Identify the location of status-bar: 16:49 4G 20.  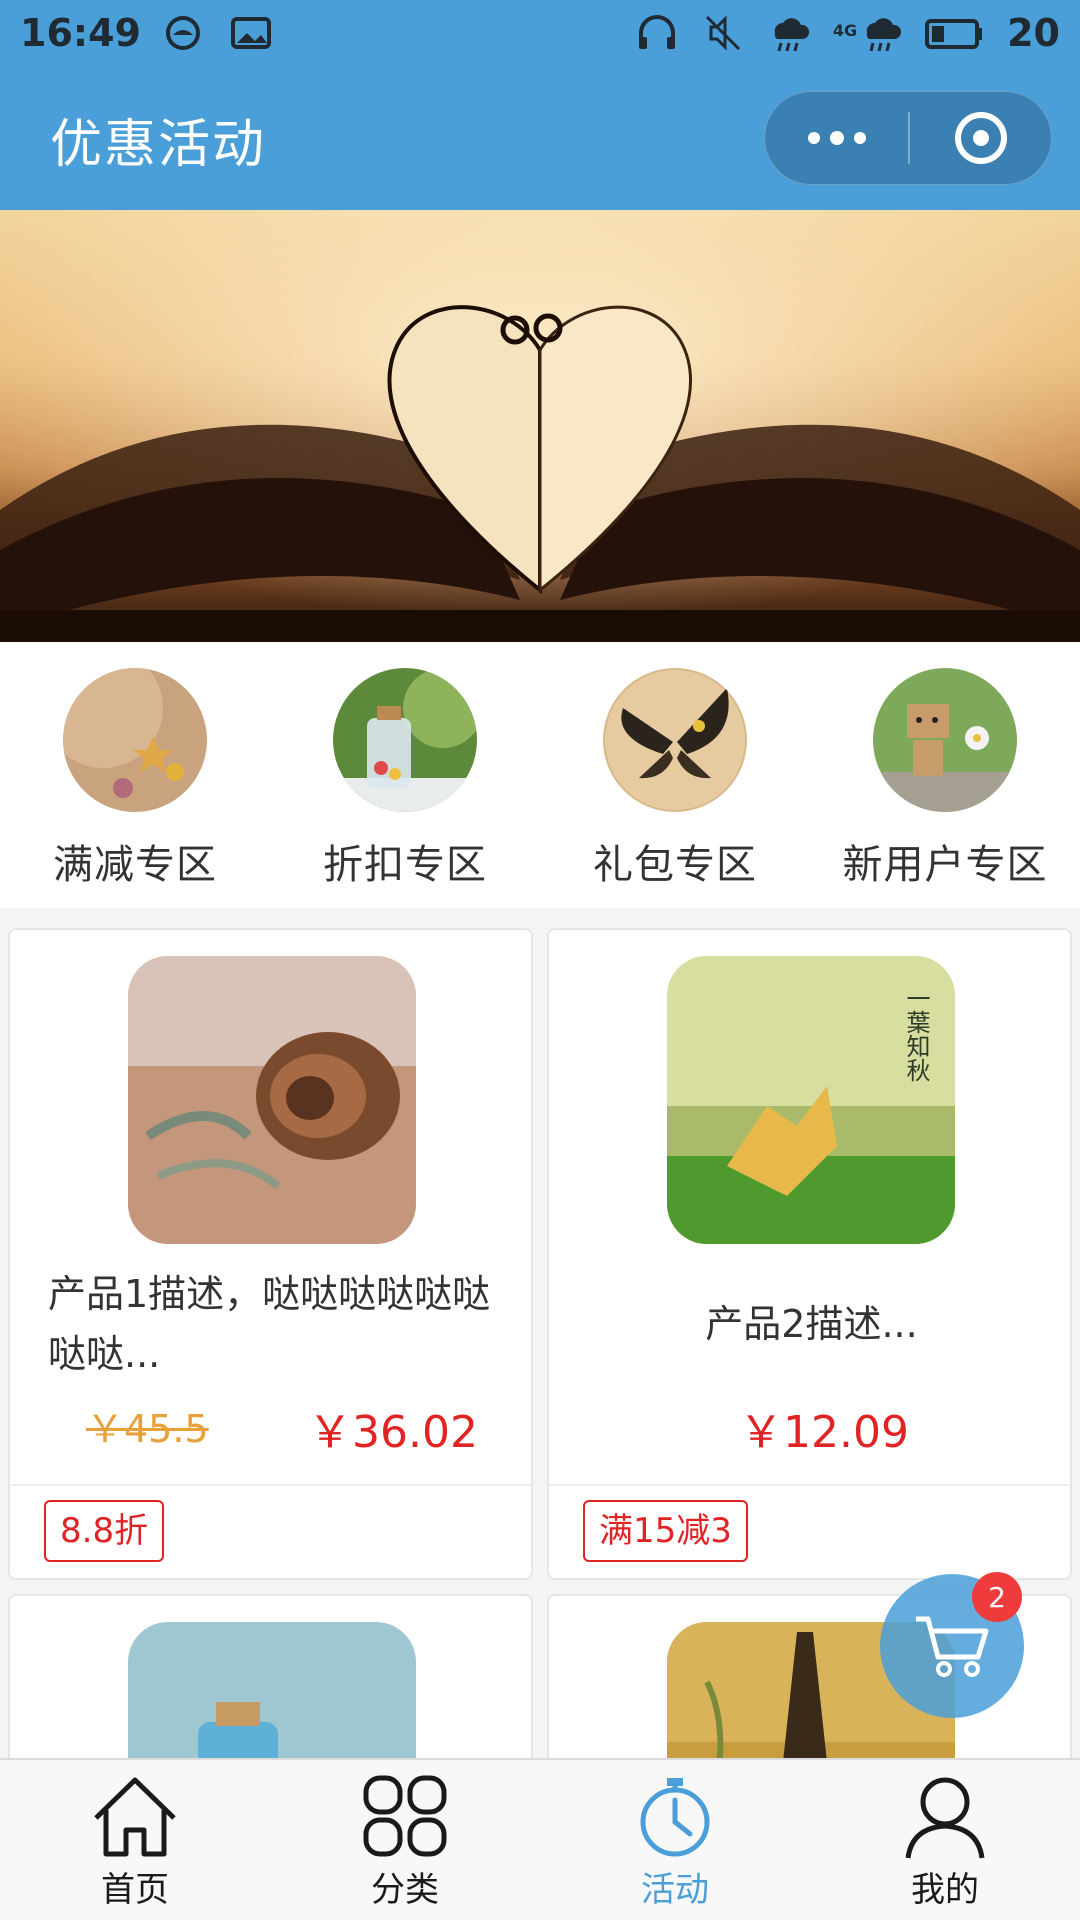
(540, 33).